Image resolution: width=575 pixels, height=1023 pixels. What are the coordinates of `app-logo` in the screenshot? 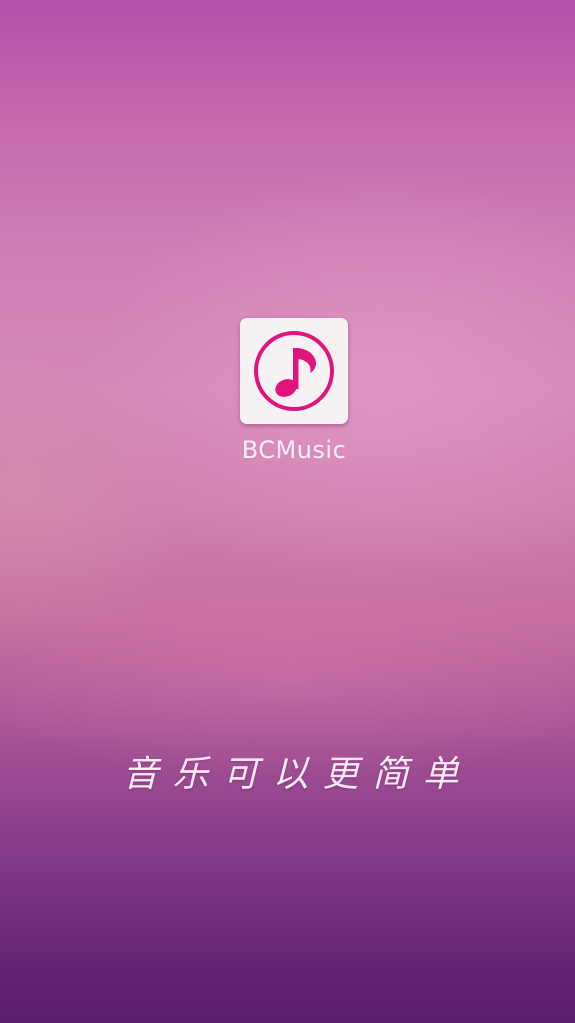 It's located at (294, 371).